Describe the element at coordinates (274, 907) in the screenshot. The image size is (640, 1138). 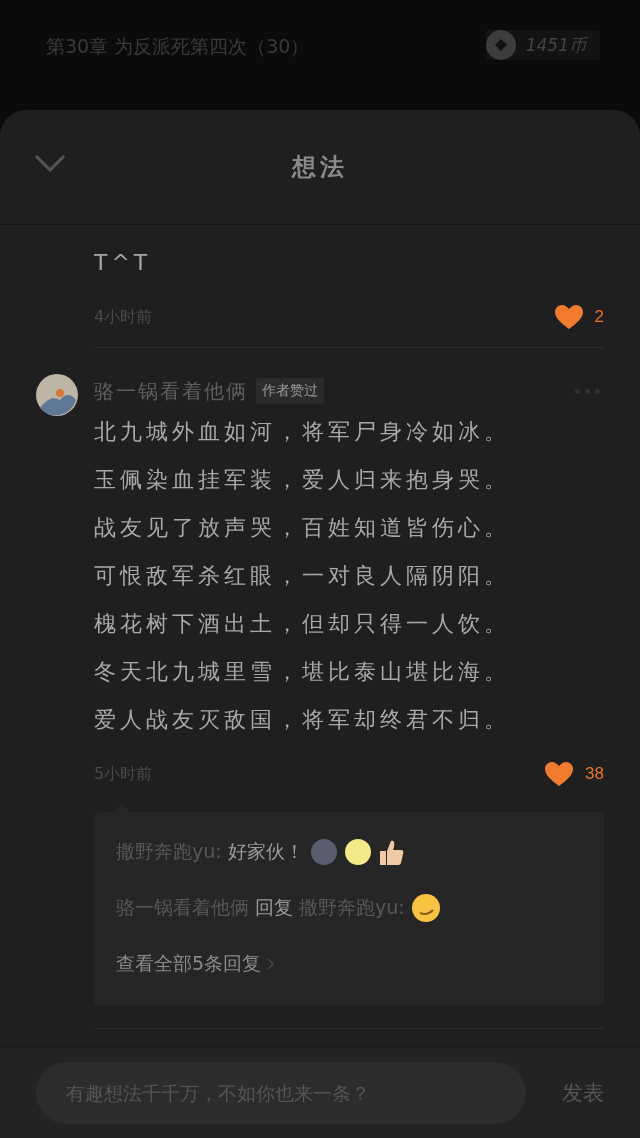
I see `reply-verb: 回复` at that location.